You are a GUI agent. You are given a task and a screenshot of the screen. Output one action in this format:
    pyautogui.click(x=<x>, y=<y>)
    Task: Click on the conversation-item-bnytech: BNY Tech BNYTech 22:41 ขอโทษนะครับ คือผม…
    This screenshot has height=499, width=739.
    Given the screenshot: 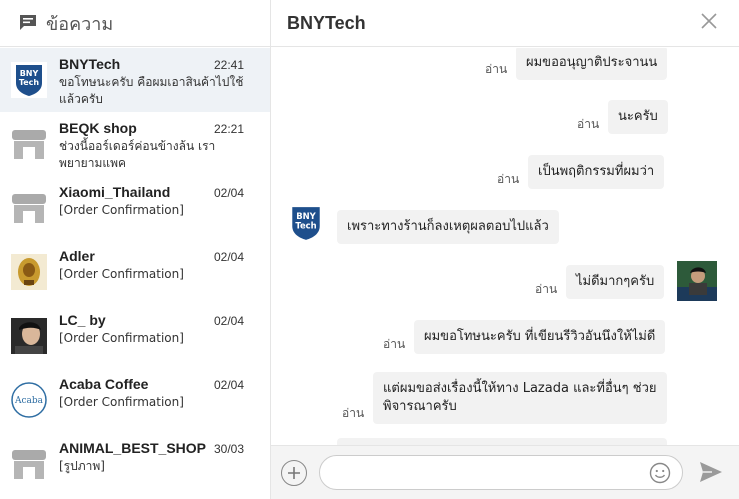 What is the action you would take?
    pyautogui.click(x=135, y=80)
    